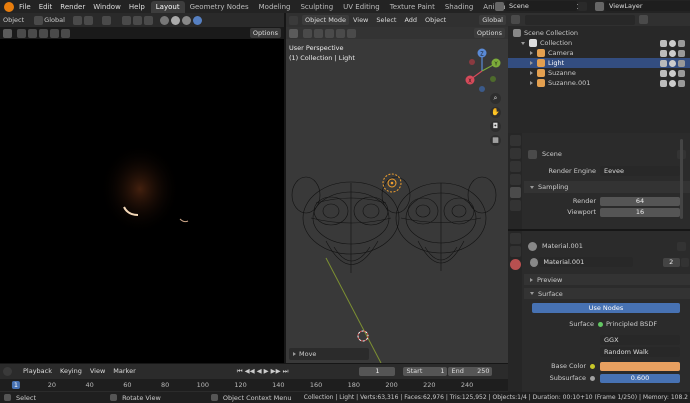 This screenshot has height=403, width=690. I want to click on collapse-icon, so click(532, 293).